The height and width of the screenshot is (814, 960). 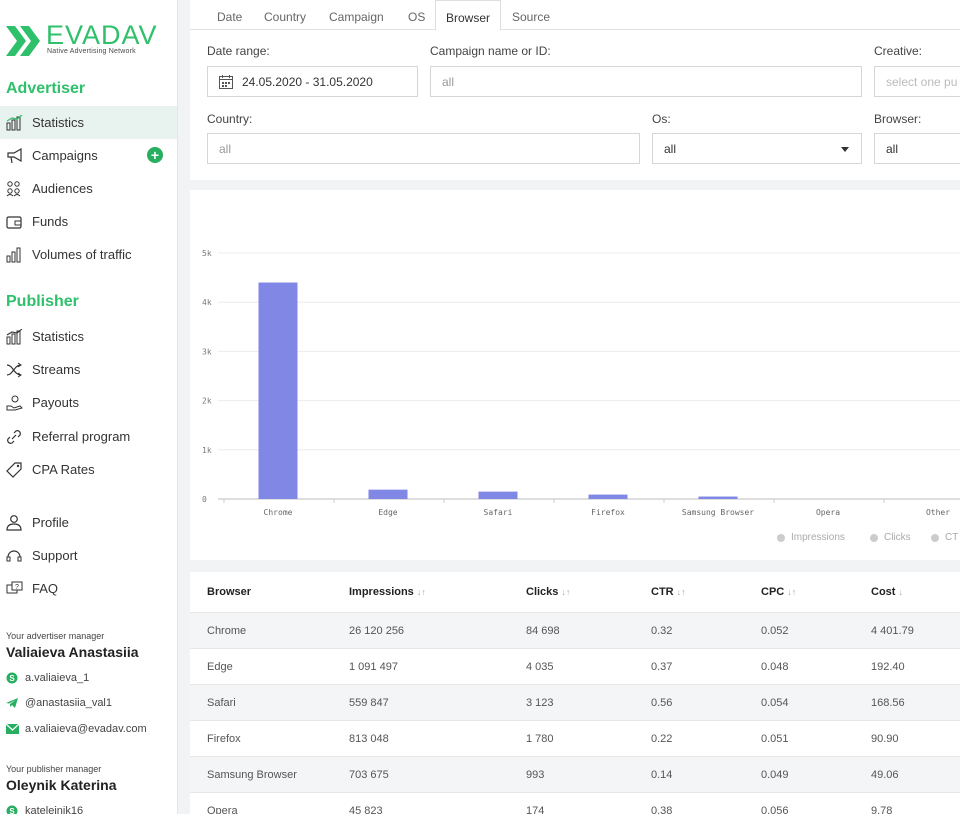 What do you see at coordinates (102, 35) in the screenshot?
I see `logo-brand: EVADAV` at bounding box center [102, 35].